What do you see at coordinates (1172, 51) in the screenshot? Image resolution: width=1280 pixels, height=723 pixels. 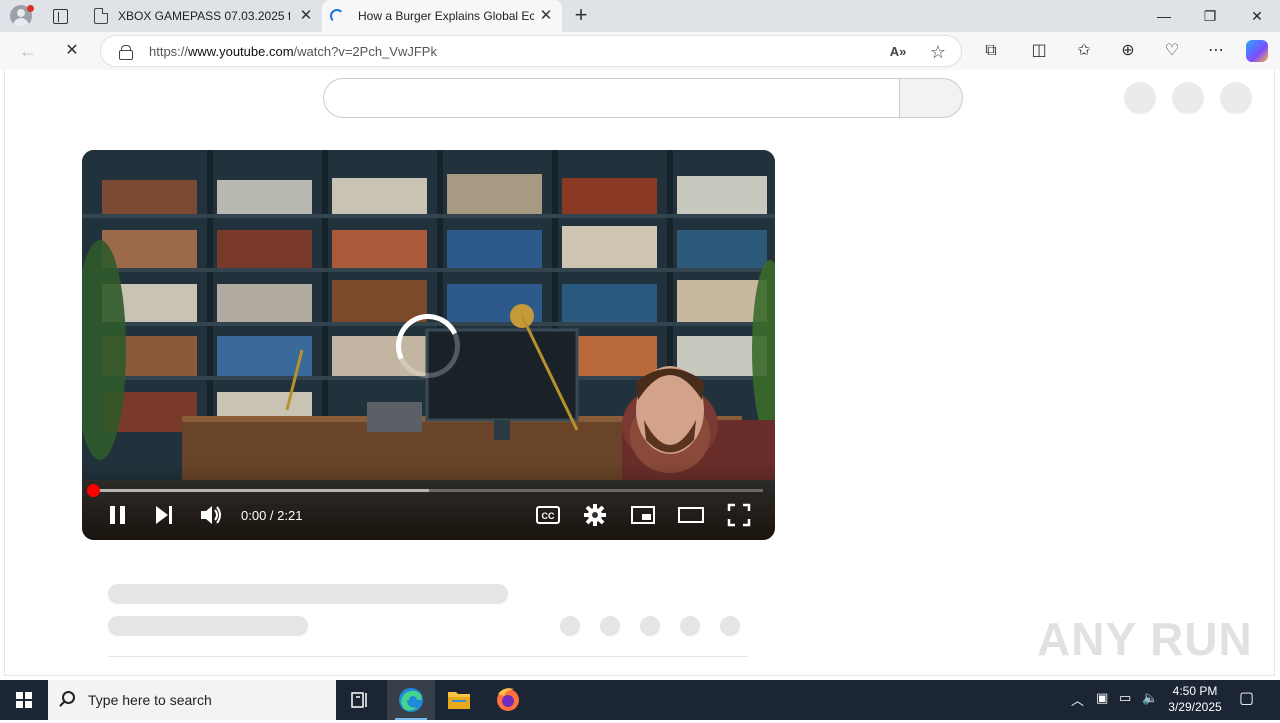 I see `browser-essentials-icon: ♡` at bounding box center [1172, 51].